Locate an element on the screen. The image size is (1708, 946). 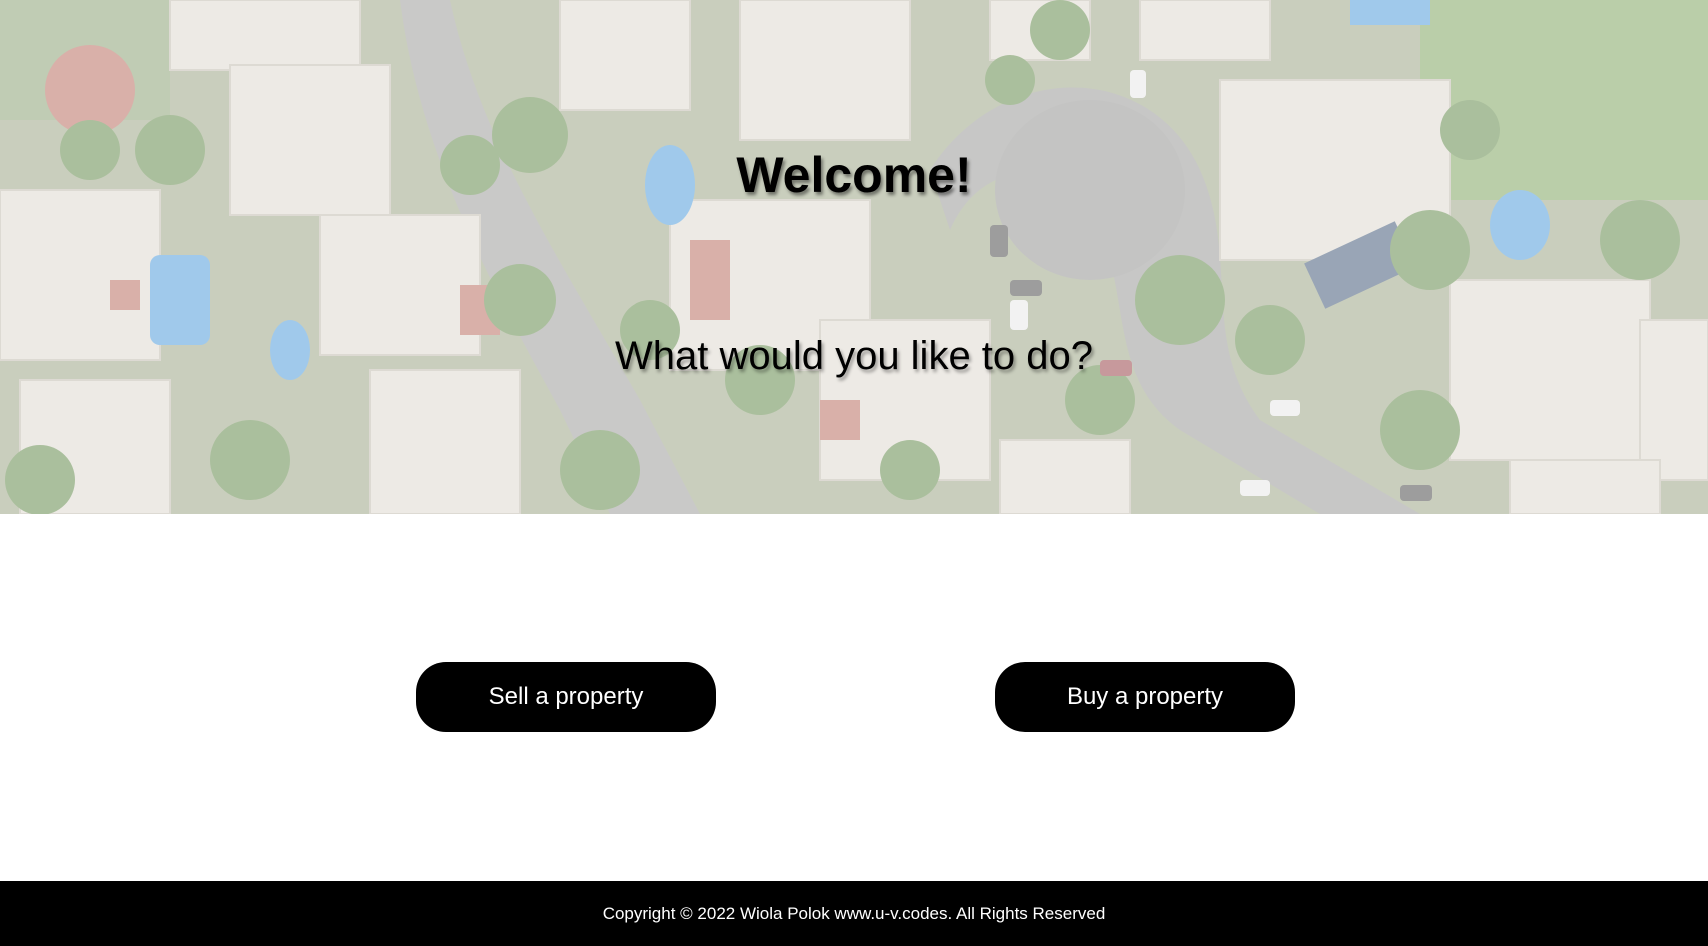
hero-subtitle: What would you like to do? is located at coordinates (854, 356).